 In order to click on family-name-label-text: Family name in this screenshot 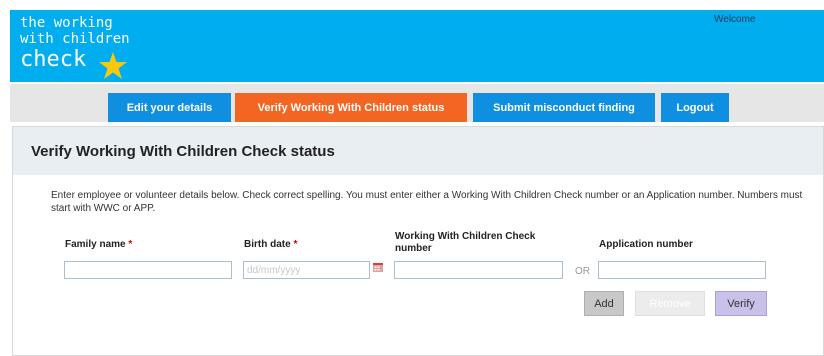, I will do `click(95, 244)`.